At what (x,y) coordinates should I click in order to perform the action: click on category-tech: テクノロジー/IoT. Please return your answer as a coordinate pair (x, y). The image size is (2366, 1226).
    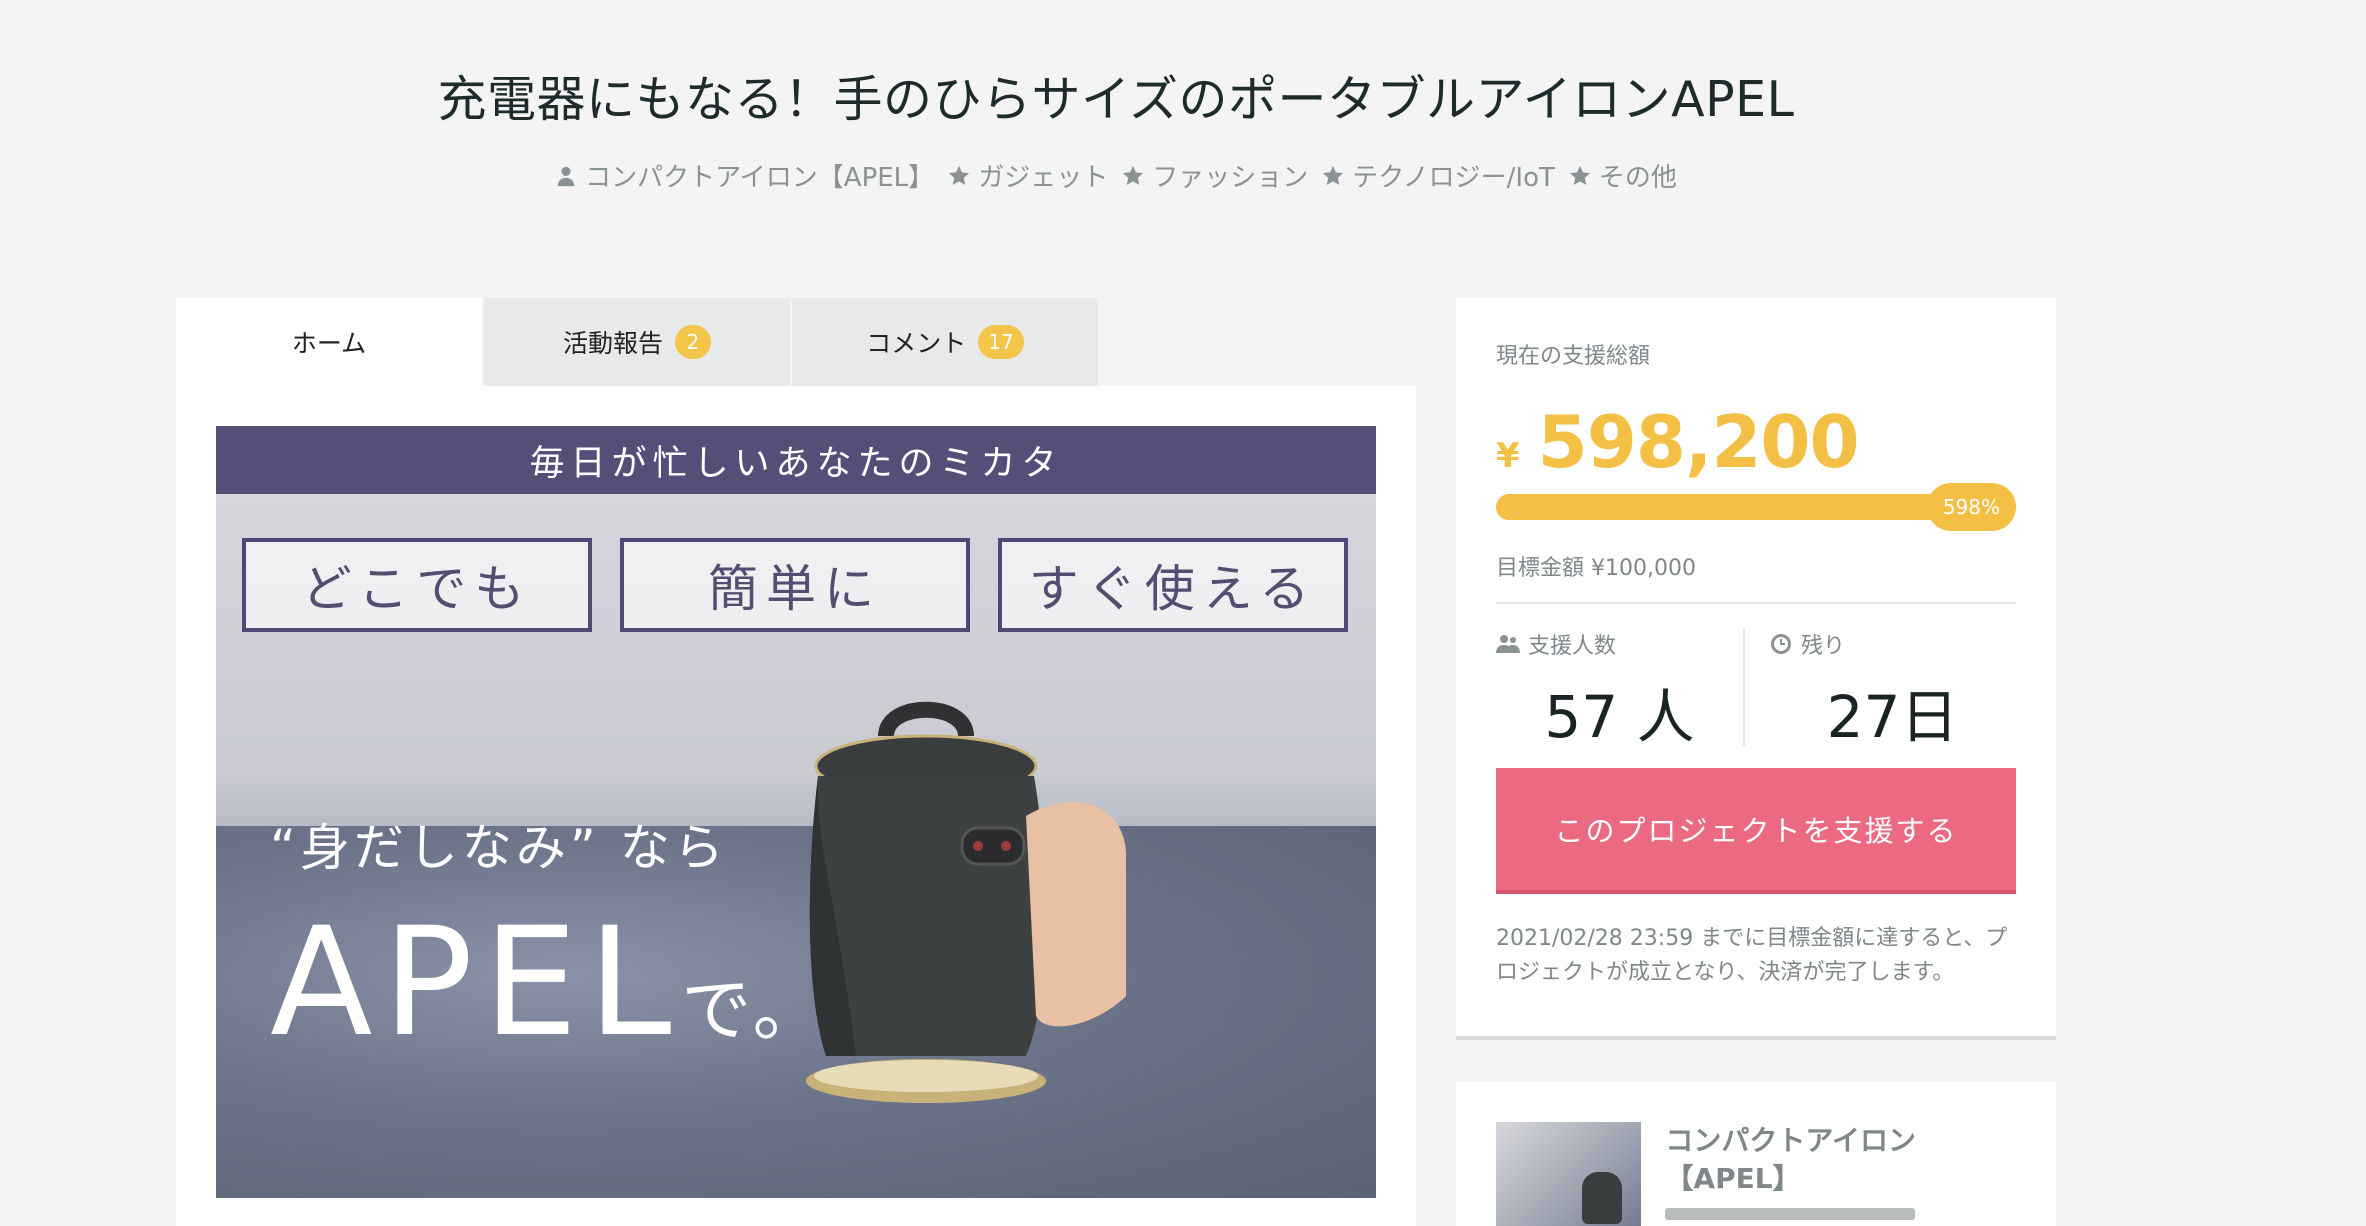
    Looking at the image, I should click on (1438, 175).